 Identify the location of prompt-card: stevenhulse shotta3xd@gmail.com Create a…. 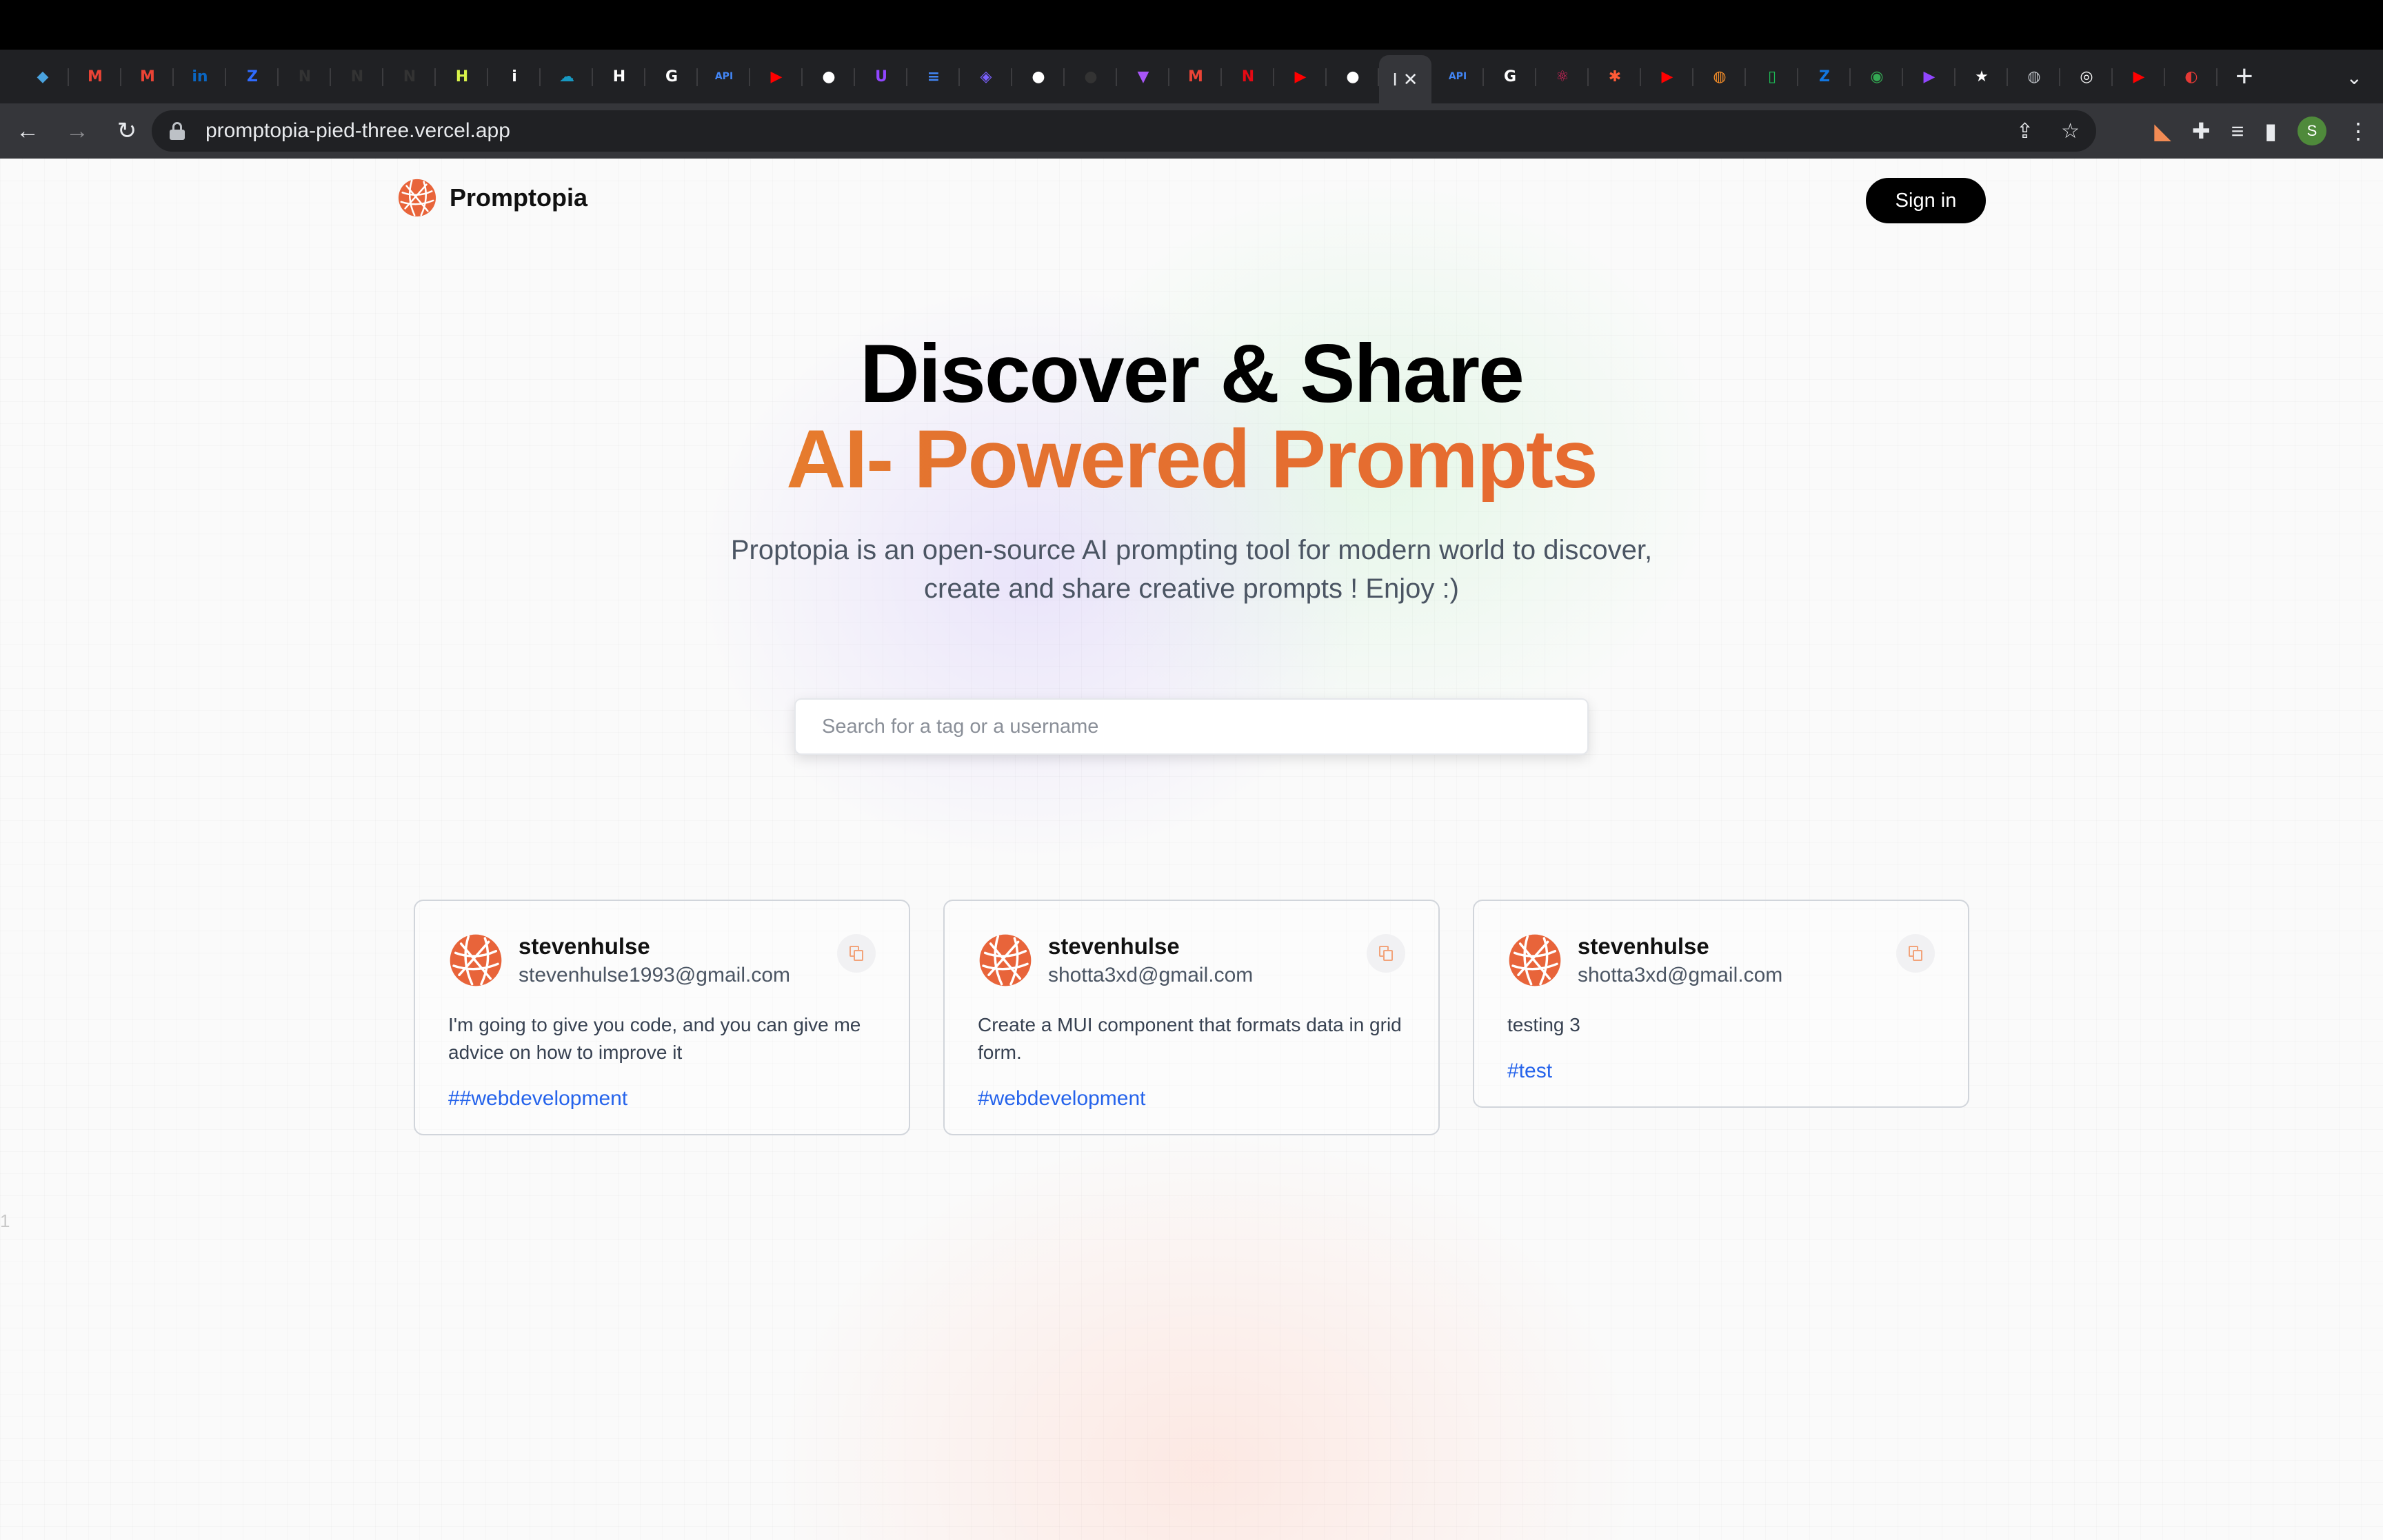
(1191, 1018).